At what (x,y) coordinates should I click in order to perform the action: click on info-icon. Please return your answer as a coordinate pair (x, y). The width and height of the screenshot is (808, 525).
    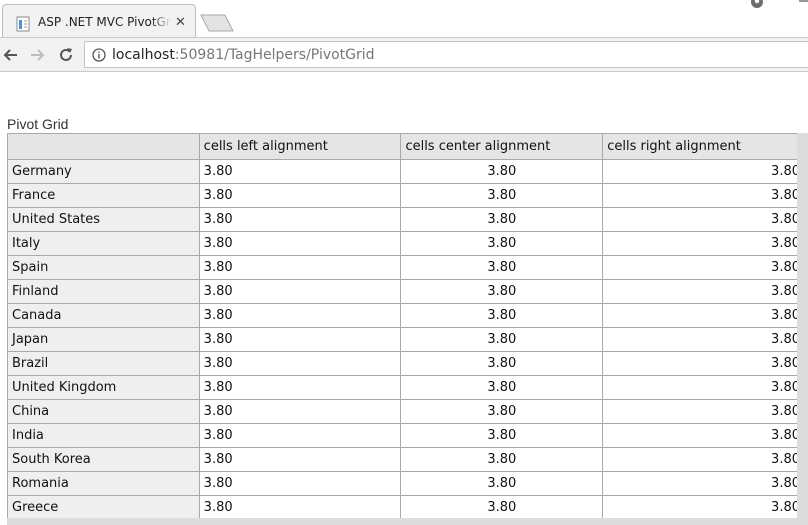
    Looking at the image, I should click on (99, 55).